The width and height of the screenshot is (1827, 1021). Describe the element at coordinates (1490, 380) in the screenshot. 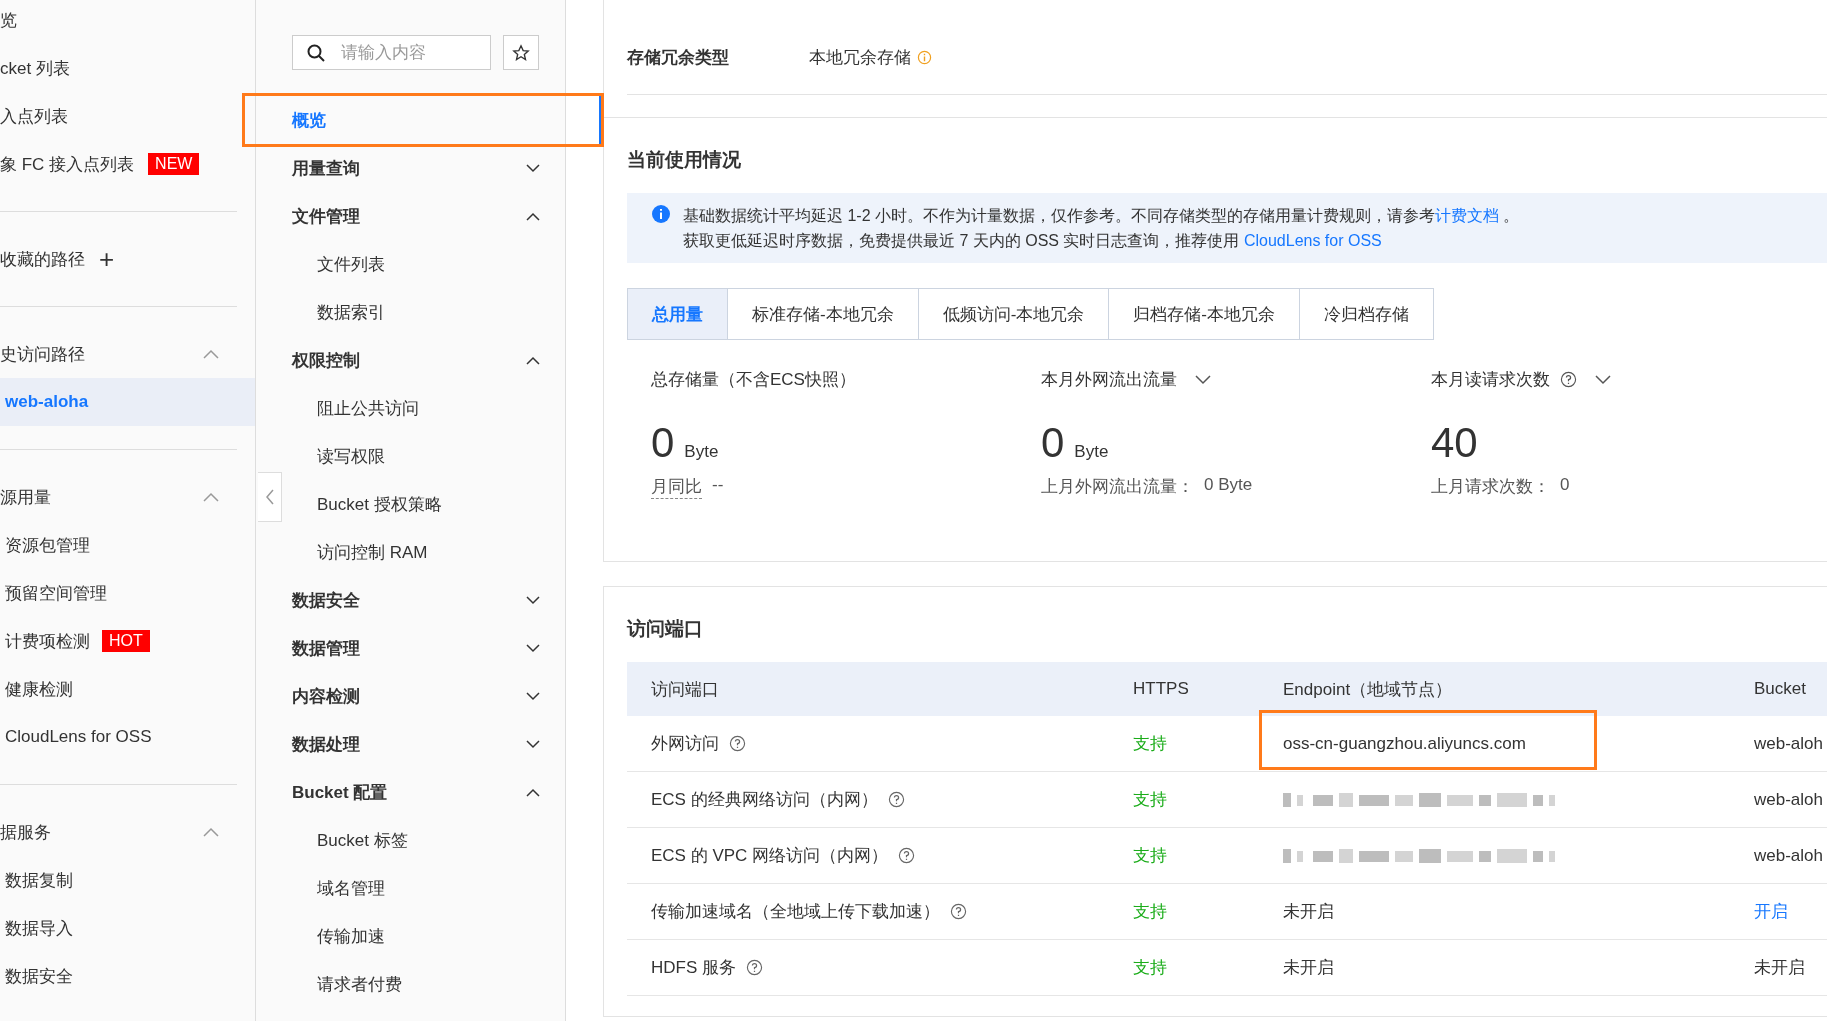

I see `stat-label: 本月读请求次数` at that location.